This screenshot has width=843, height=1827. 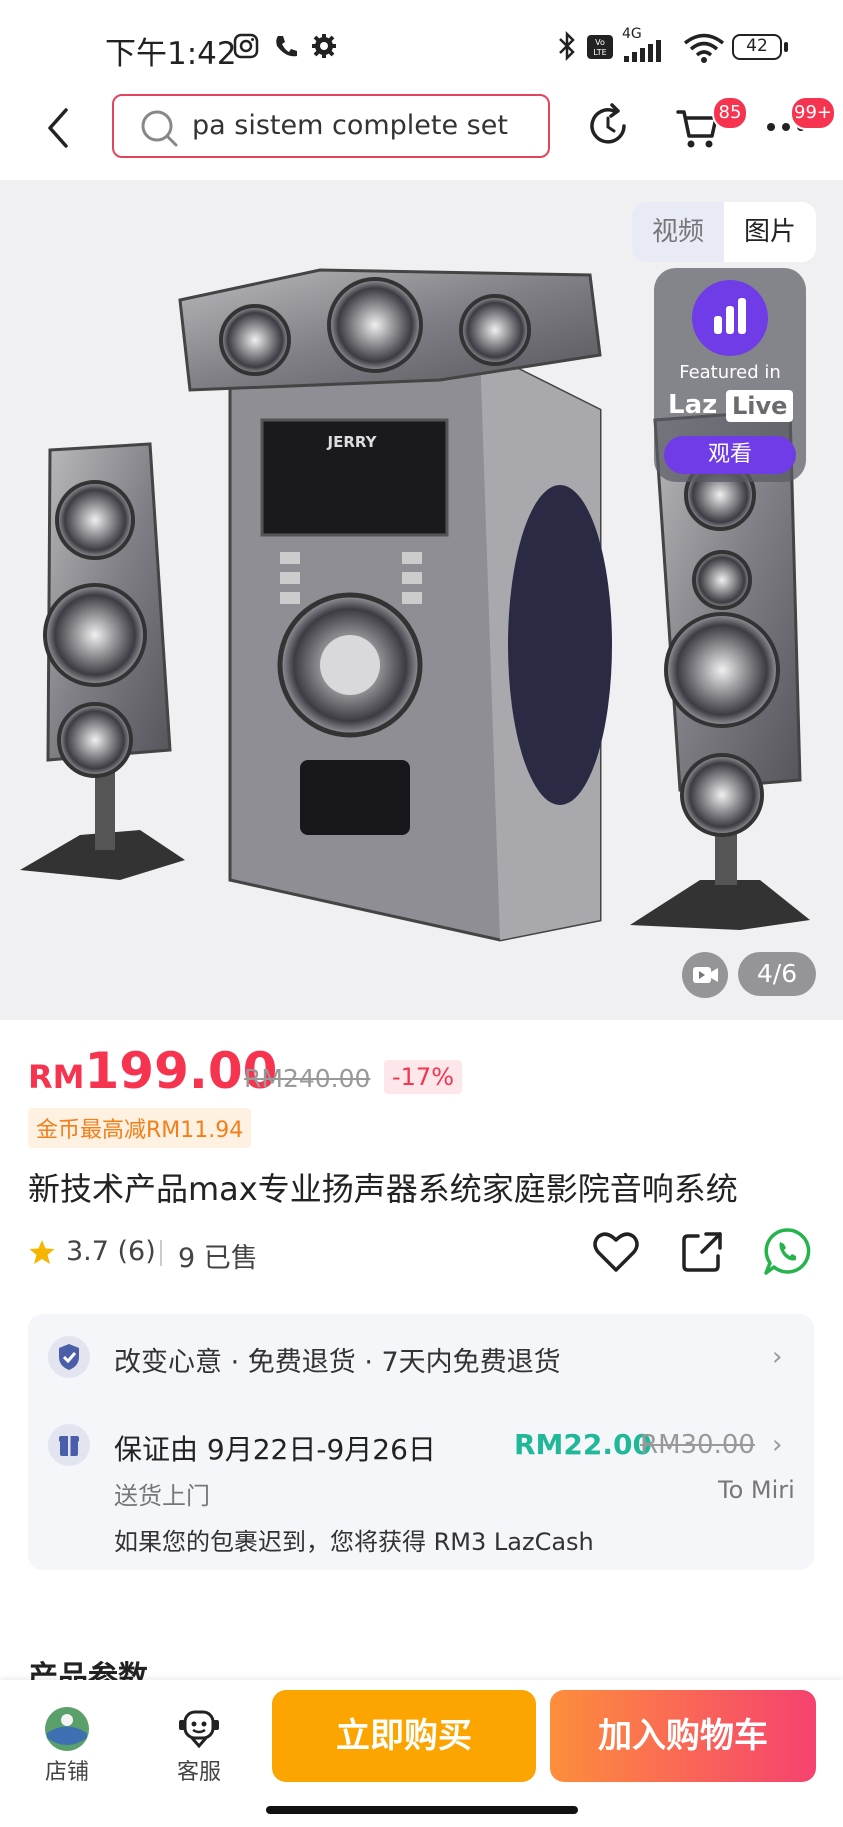 What do you see at coordinates (171, 54) in the screenshot?
I see `status-time: 下午1:42` at bounding box center [171, 54].